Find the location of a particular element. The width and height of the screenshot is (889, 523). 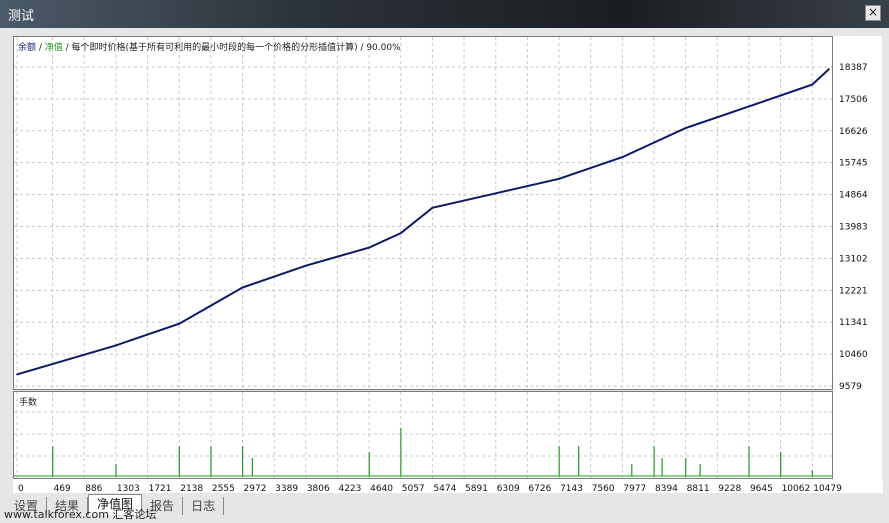

title-bar: 测试 × is located at coordinates (444, 14).